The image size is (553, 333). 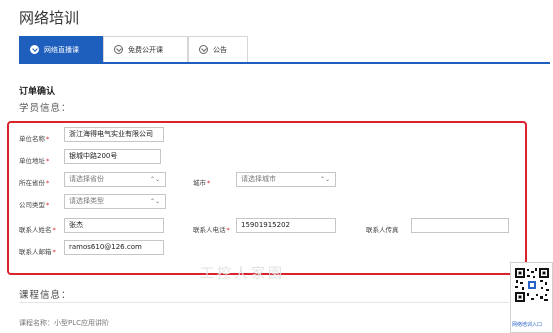 I want to click on province-select-value: 请选择省份, so click(x=86, y=179).